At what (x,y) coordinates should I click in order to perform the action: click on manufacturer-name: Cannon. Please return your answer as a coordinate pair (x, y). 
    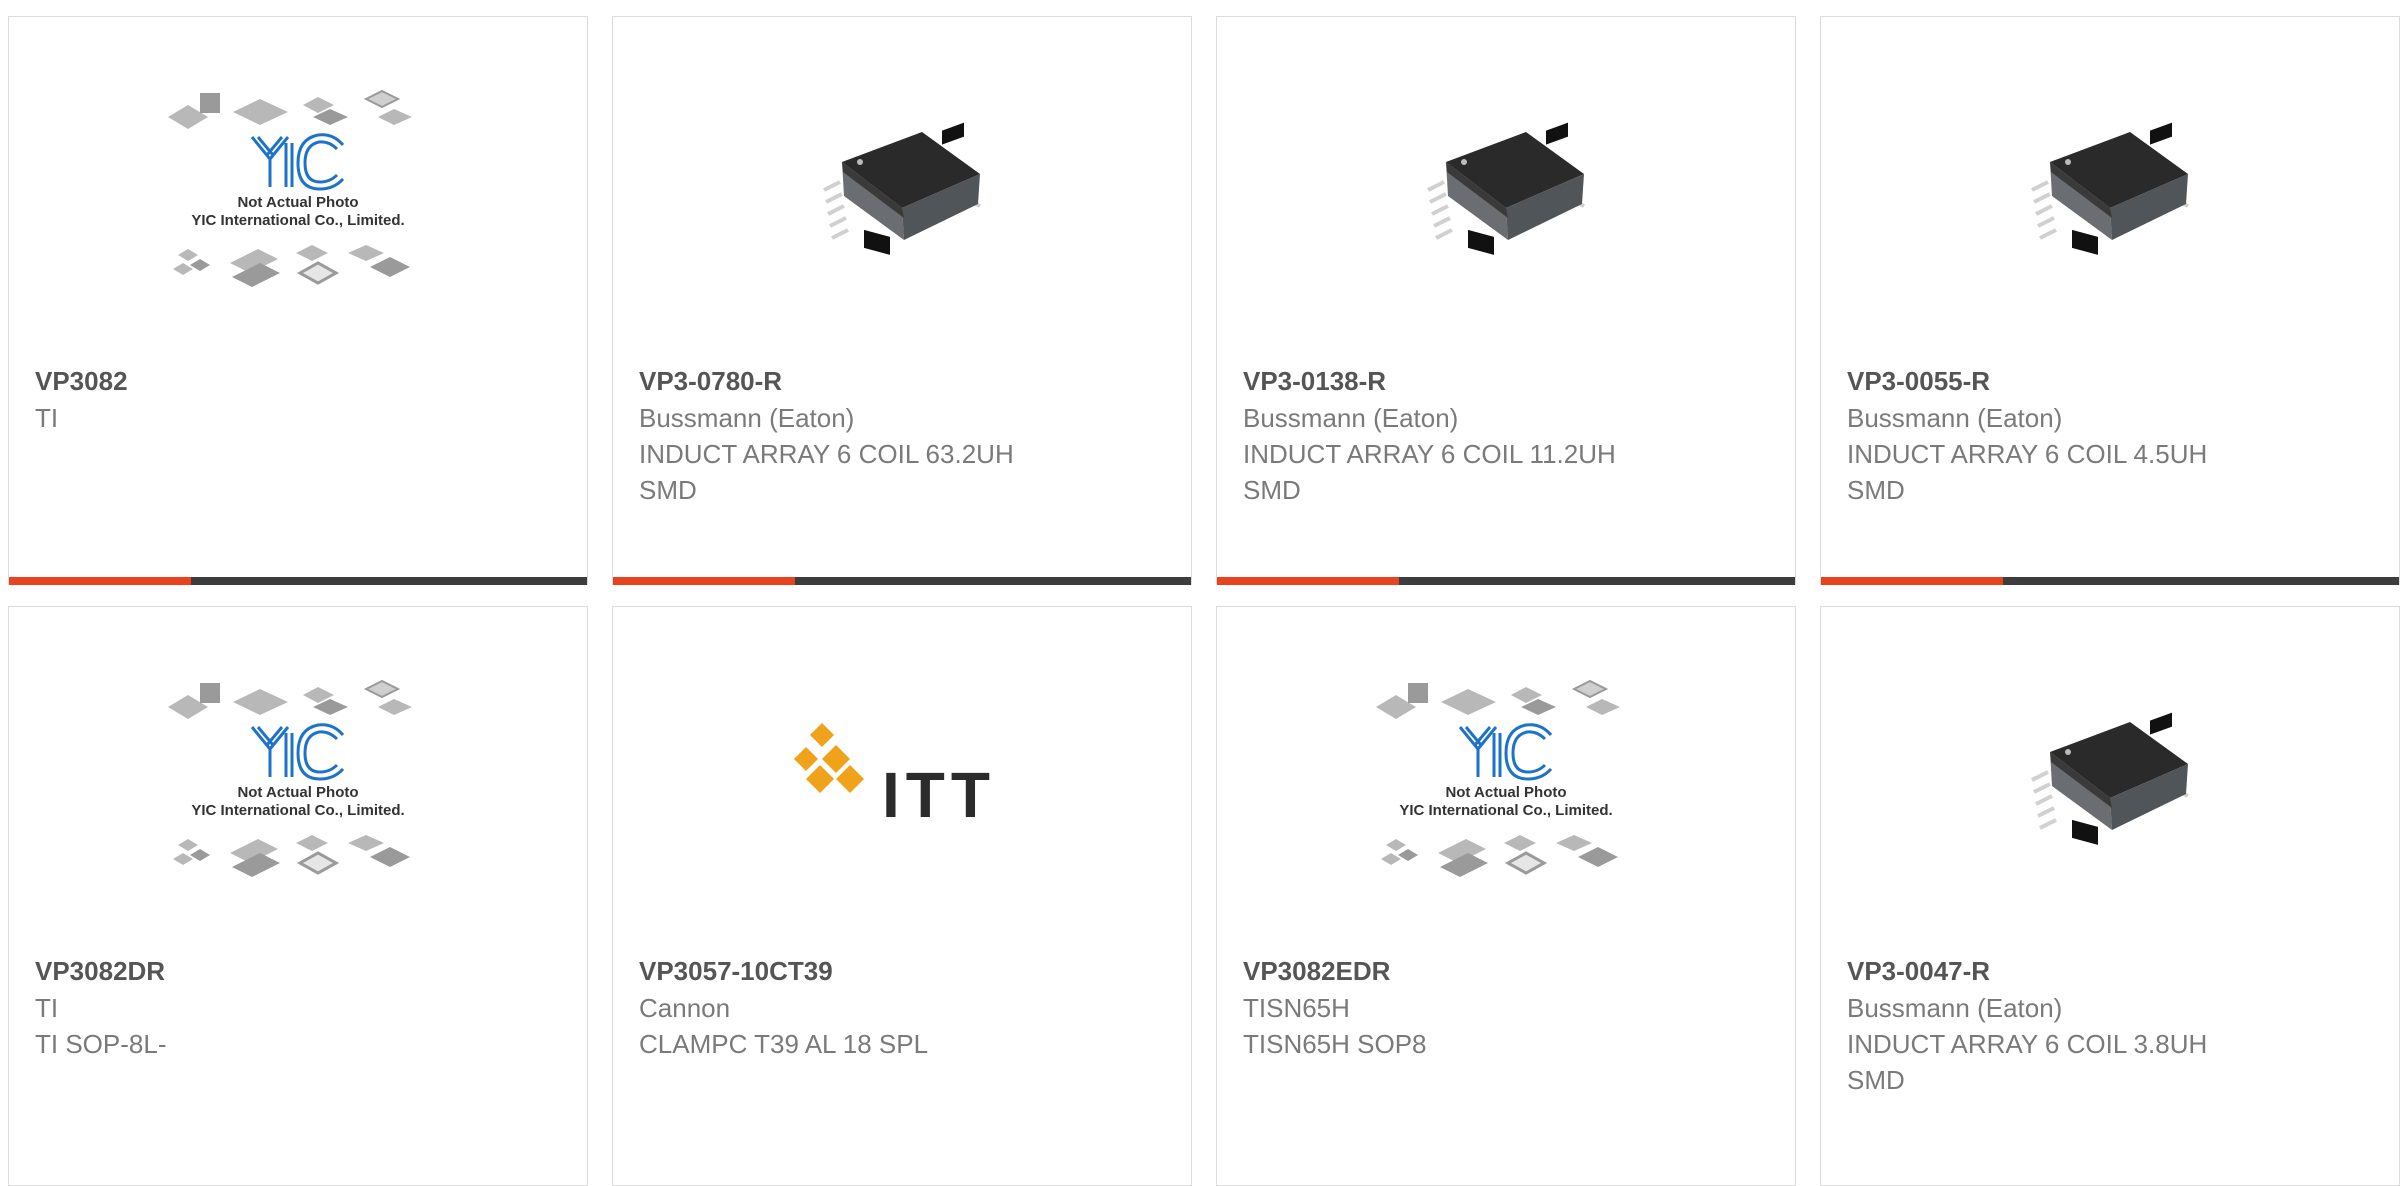
    Looking at the image, I should click on (685, 1008).